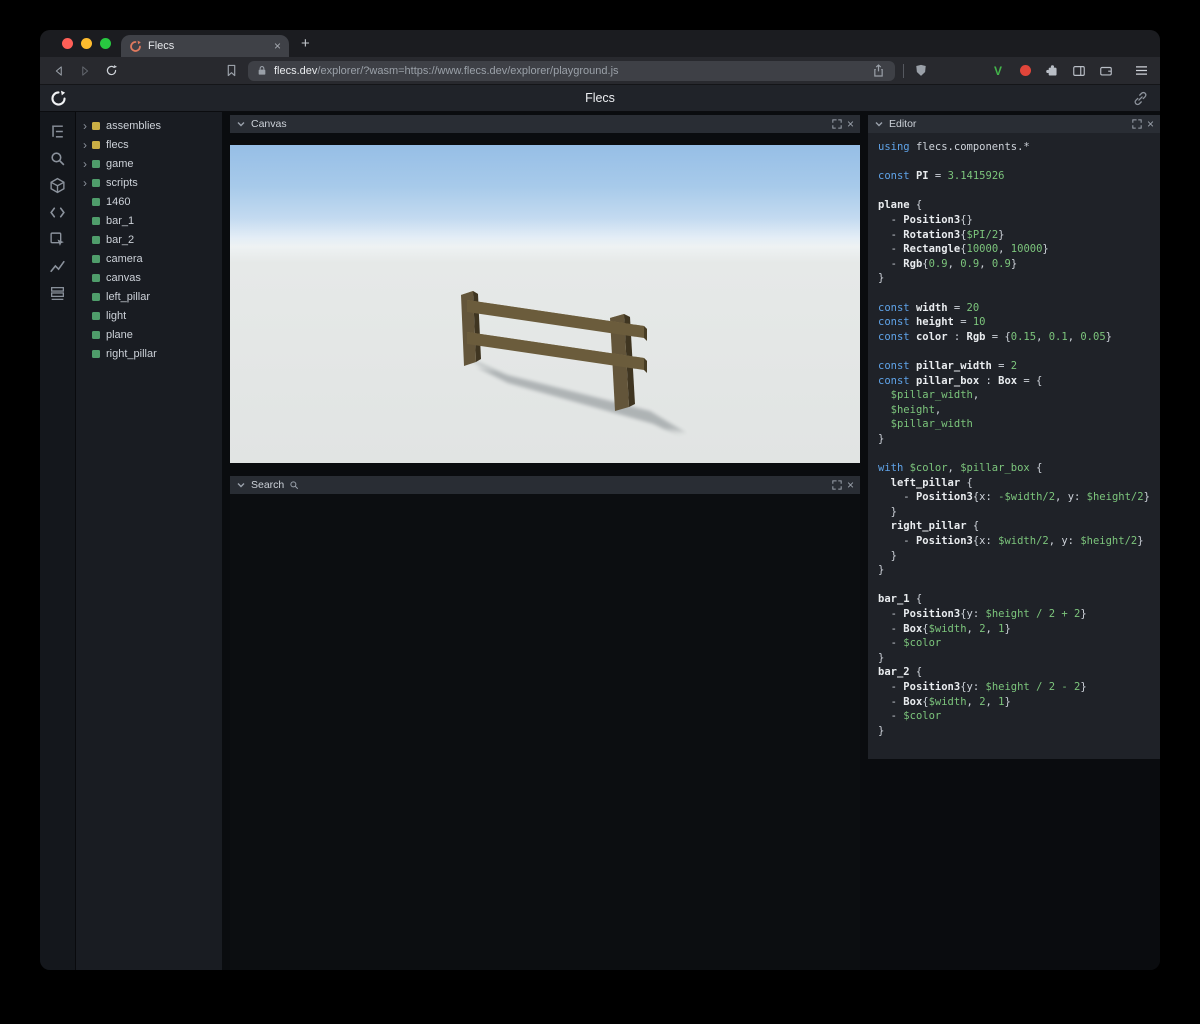  What do you see at coordinates (149, 353) in the screenshot?
I see `tree-item-right_pillar: right_pillar` at bounding box center [149, 353].